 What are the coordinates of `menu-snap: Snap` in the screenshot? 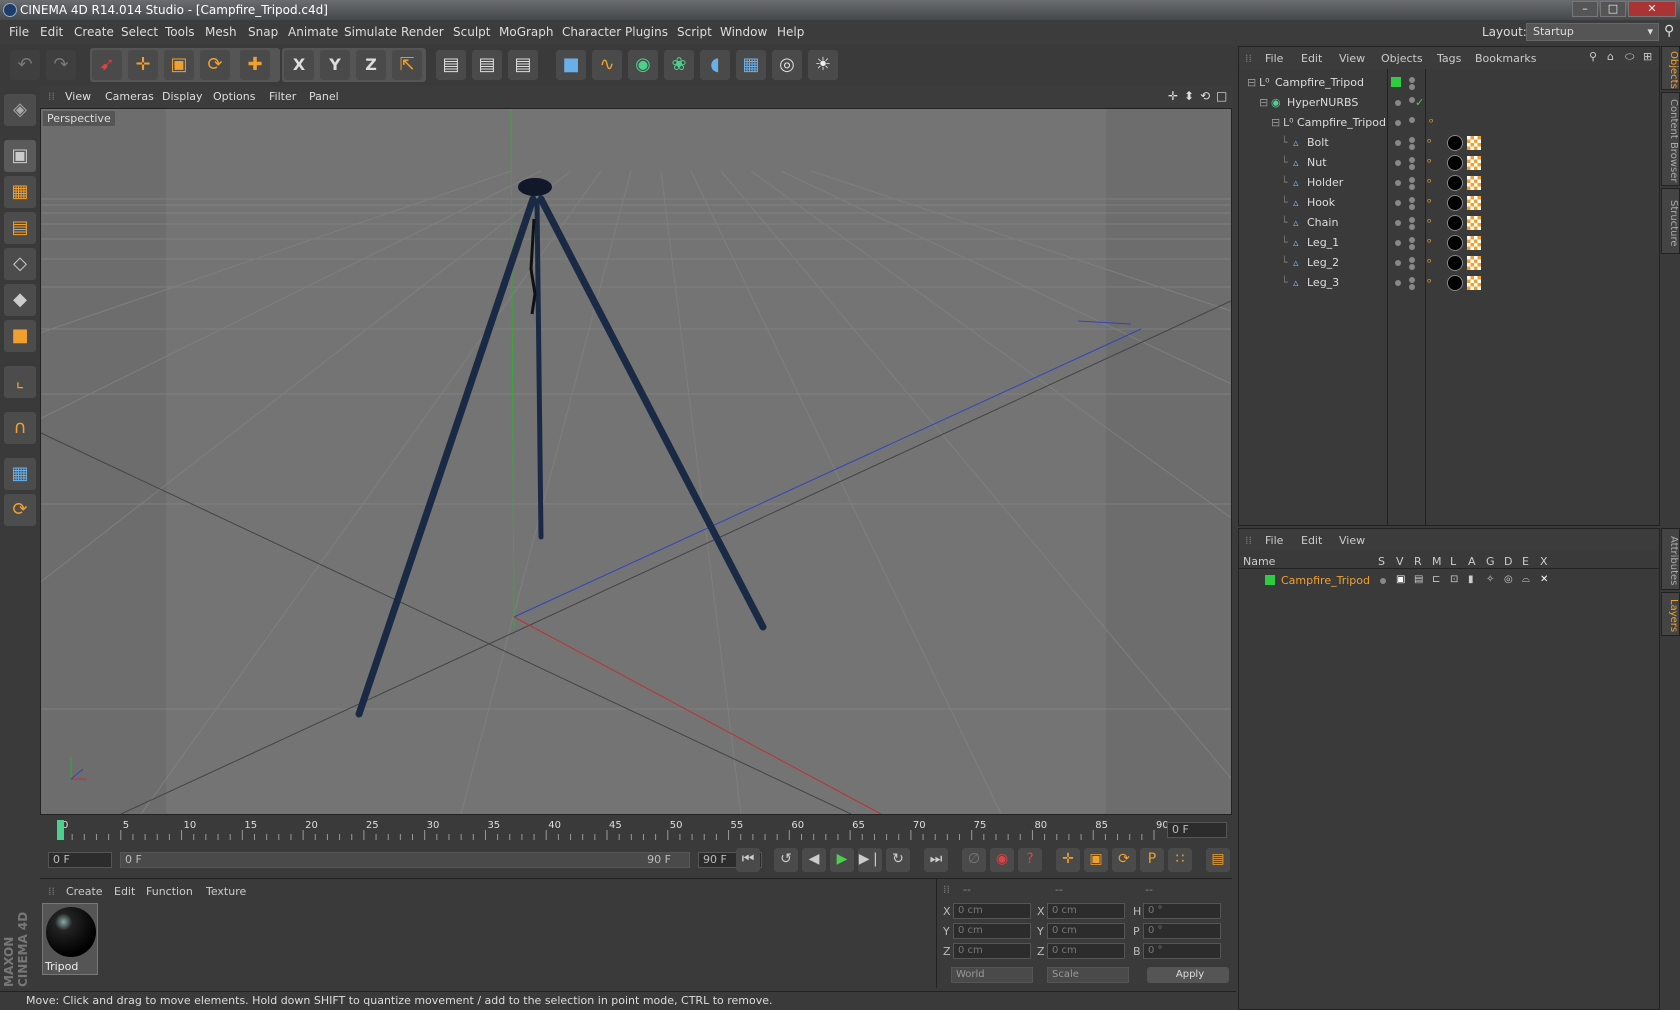 It's located at (263, 32).